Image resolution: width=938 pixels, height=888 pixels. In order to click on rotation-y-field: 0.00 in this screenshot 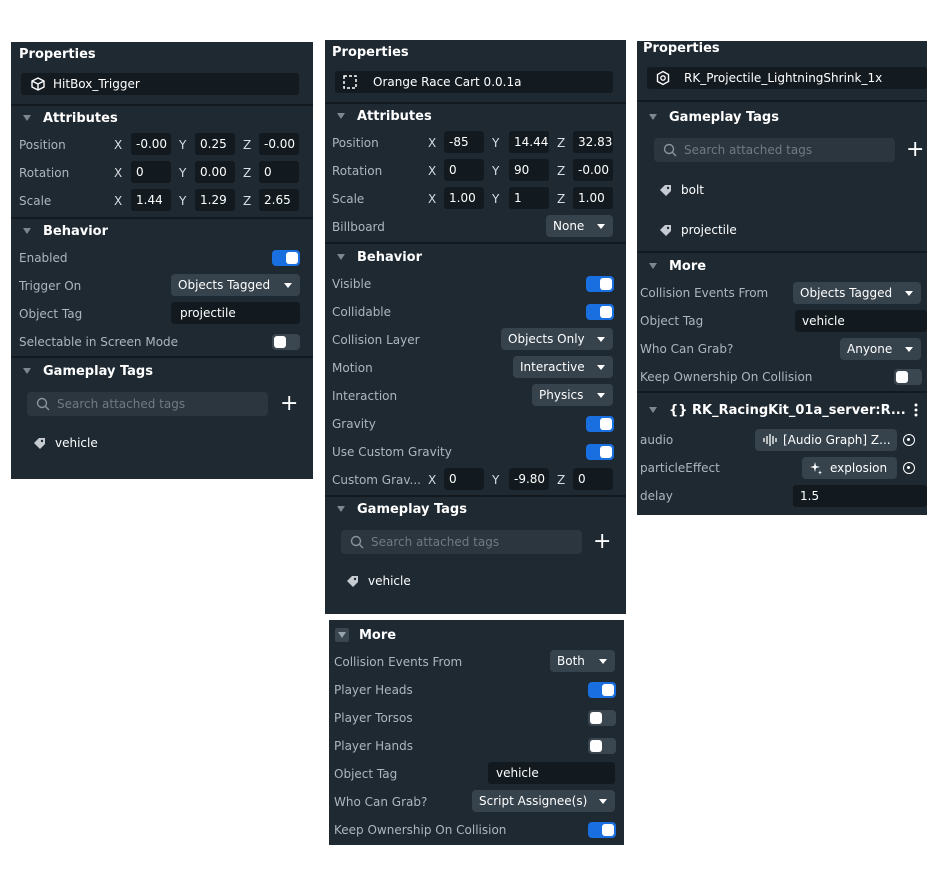, I will do `click(215, 172)`.